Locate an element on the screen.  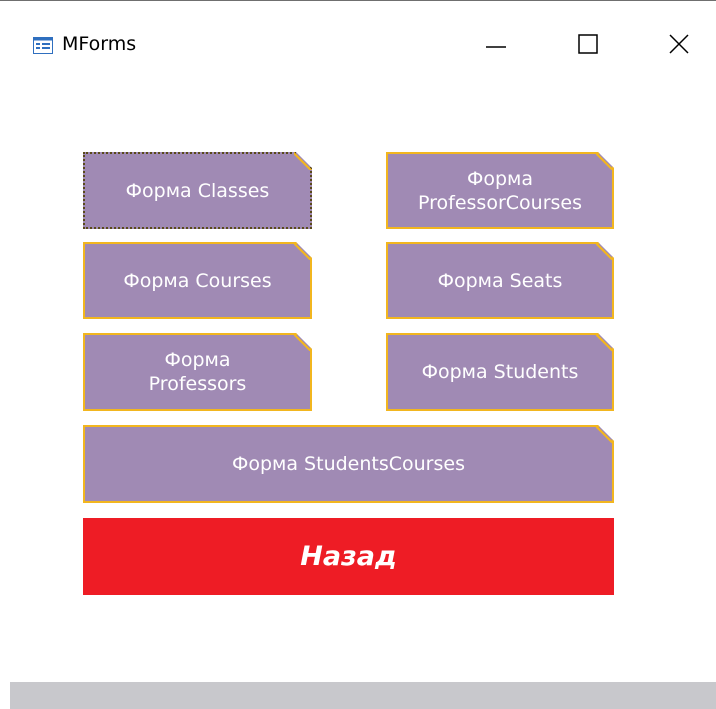
minimize-icon is located at coordinates (496, 46).